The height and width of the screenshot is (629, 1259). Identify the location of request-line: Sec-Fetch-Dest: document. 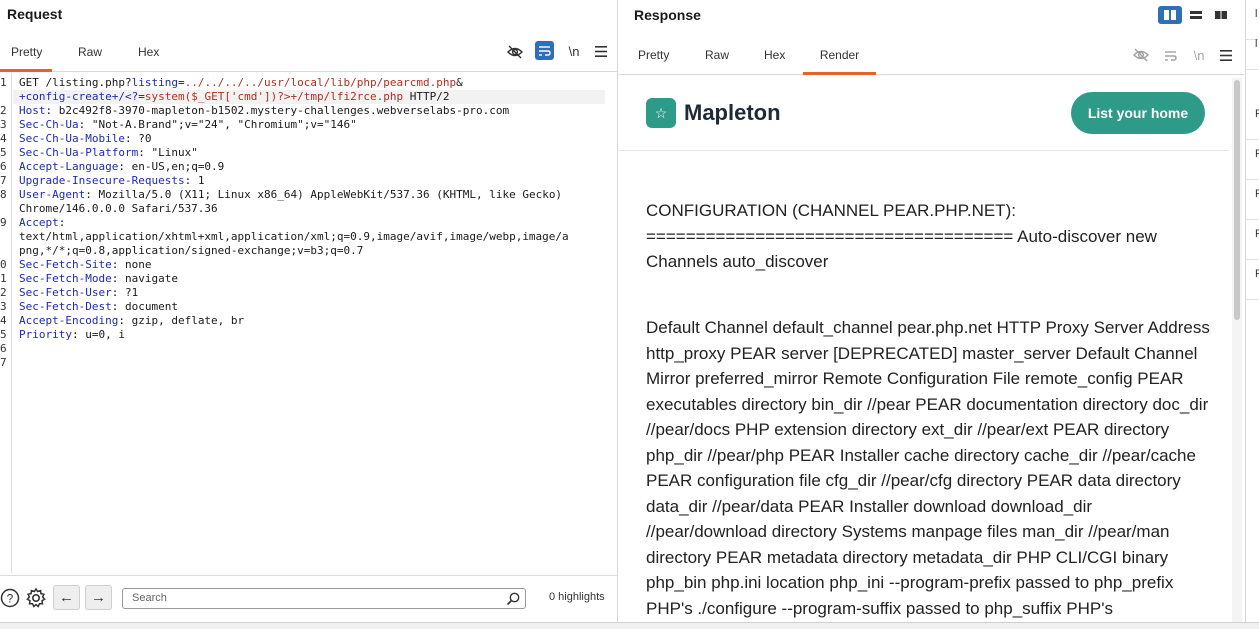
(98, 307).